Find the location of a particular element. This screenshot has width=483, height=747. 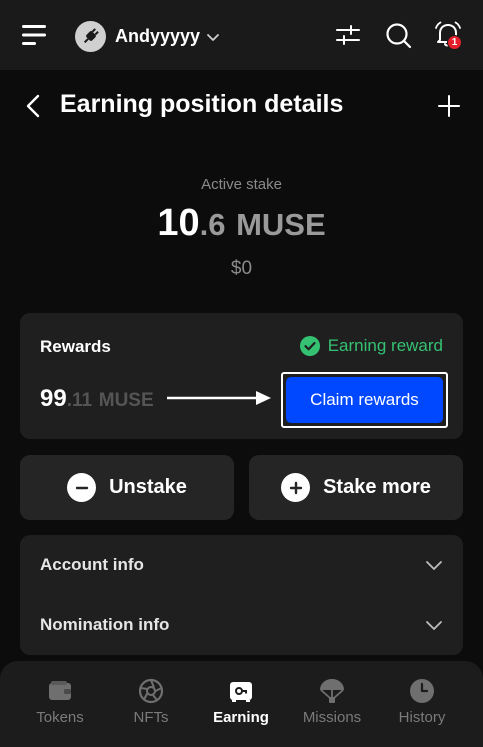

stake-amount-integer: 10 is located at coordinates (178, 223).